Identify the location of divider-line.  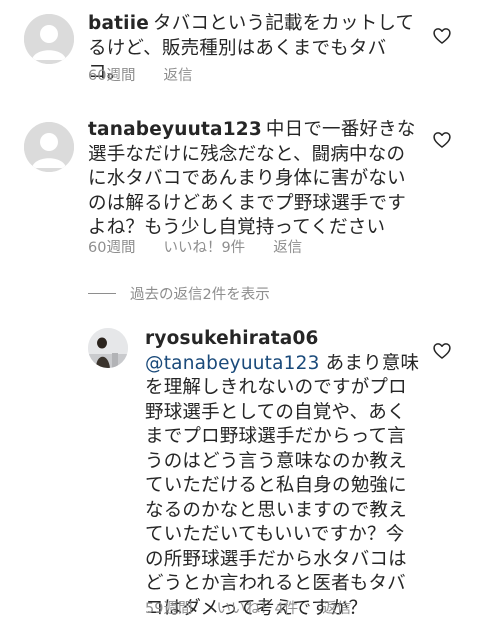
(102, 293).